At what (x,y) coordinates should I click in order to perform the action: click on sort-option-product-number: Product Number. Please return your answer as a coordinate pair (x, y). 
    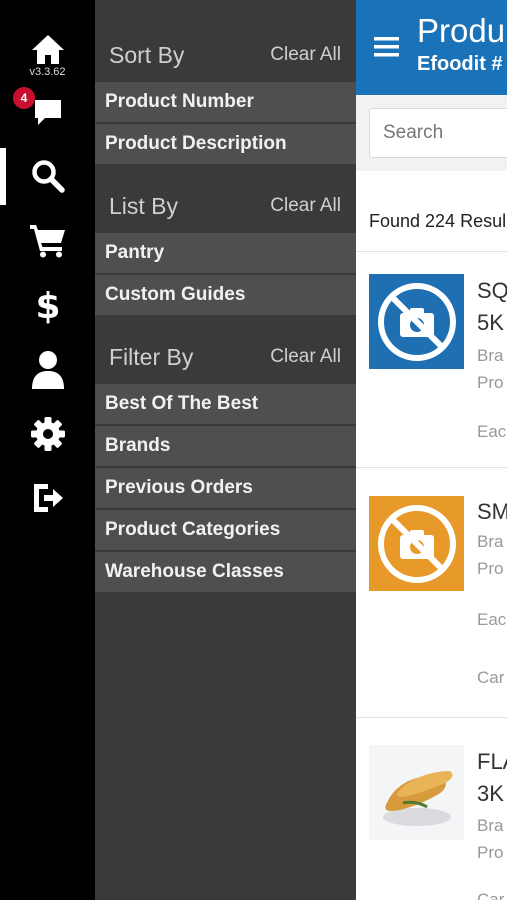
    Looking at the image, I should click on (225, 102).